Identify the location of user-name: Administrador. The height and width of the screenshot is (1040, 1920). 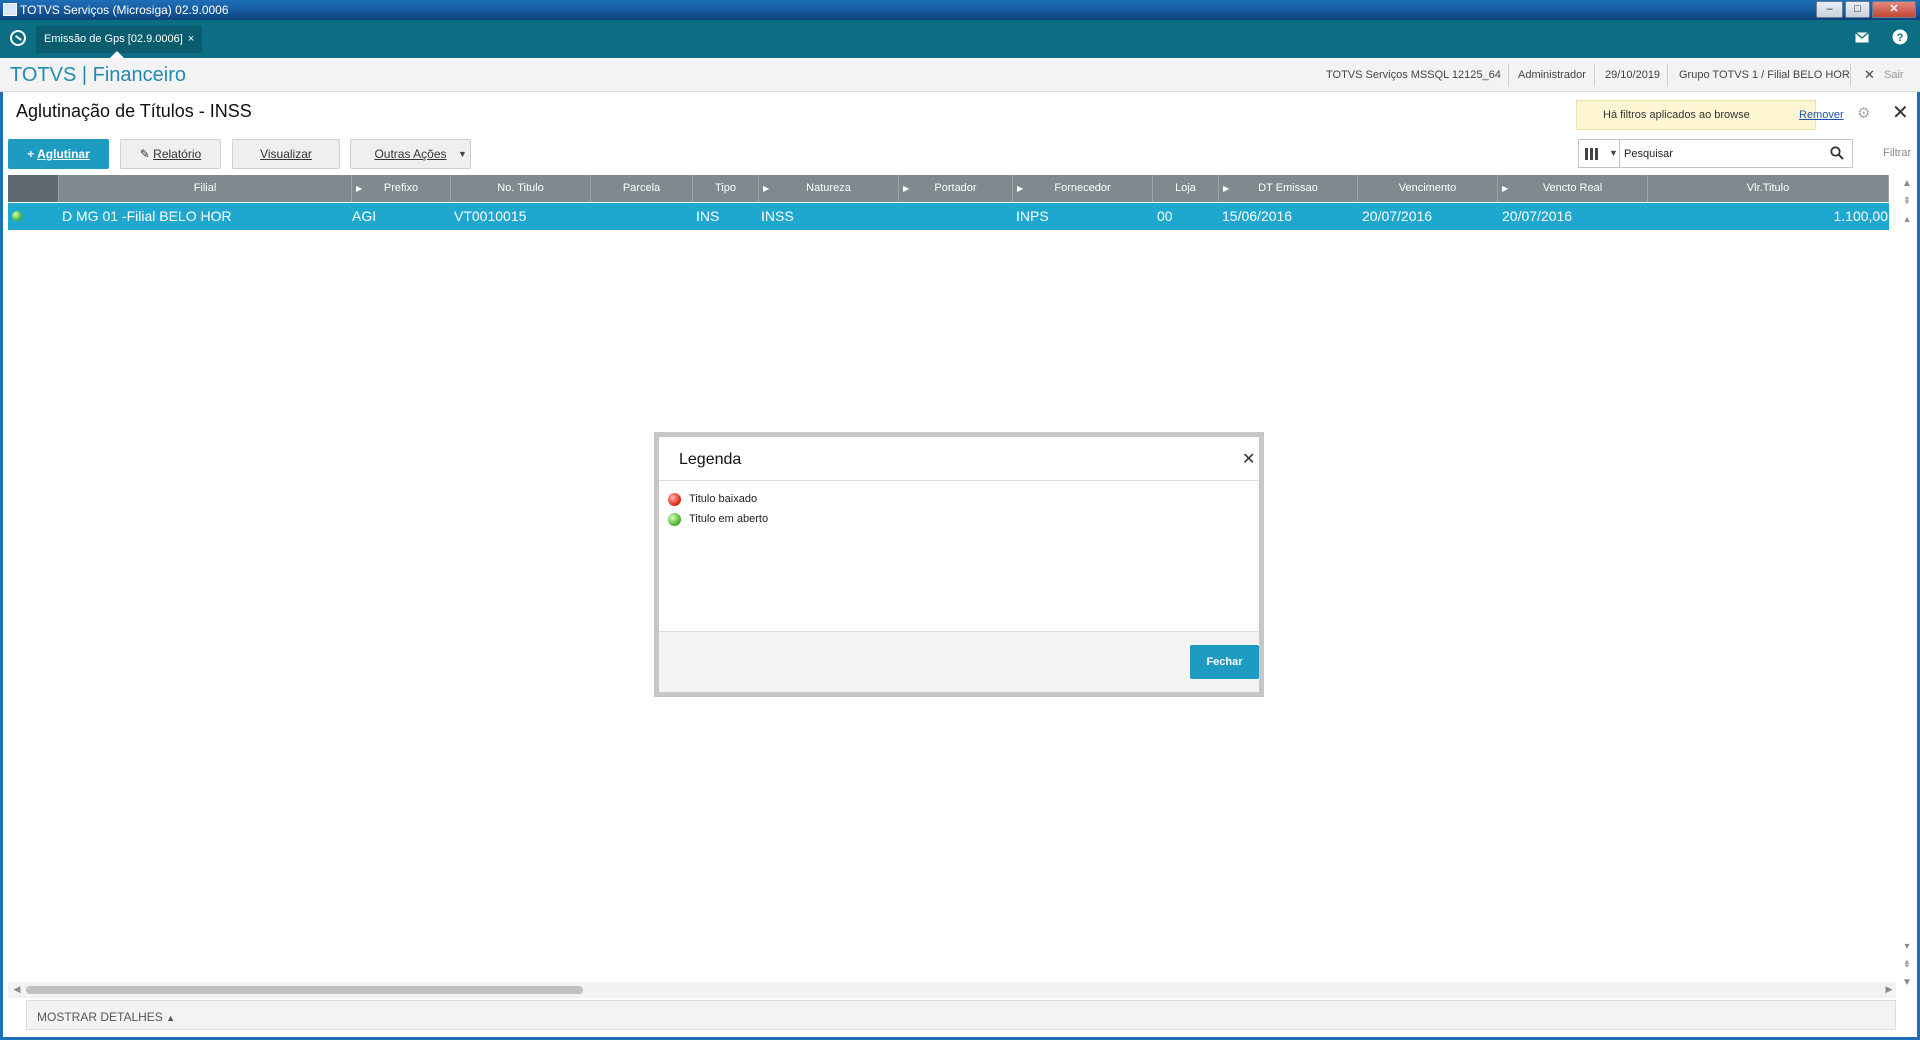
(1552, 75).